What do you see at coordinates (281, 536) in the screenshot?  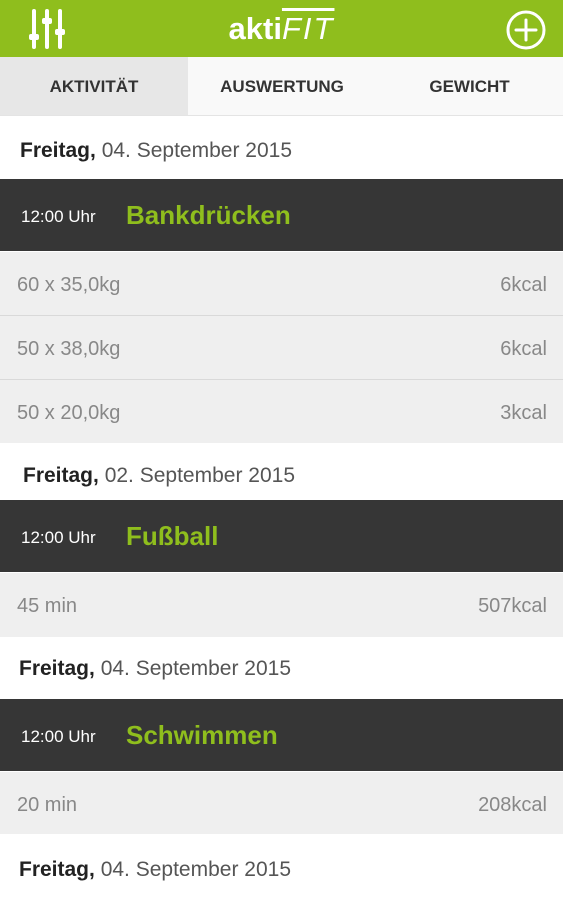 I see `activity-header-fussball: 12:00 Uhr Fußball` at bounding box center [281, 536].